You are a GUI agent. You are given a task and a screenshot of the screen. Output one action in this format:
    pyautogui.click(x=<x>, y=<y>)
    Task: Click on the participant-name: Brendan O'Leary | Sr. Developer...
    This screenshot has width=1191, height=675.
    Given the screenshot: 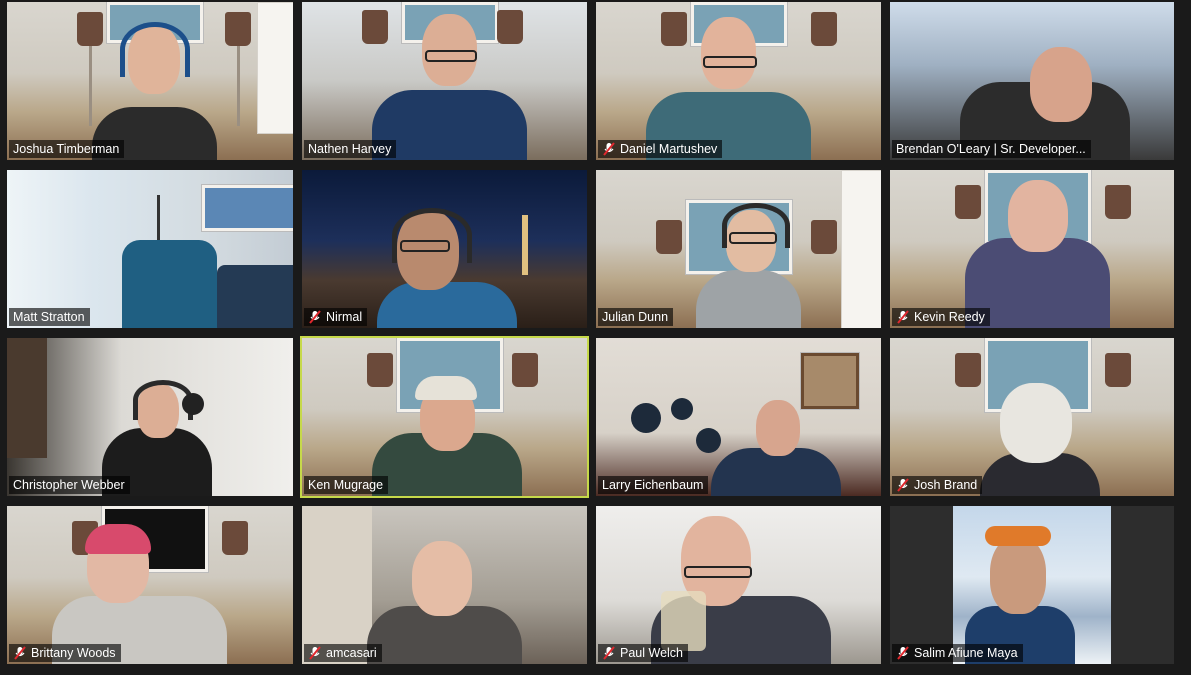 What is the action you would take?
    pyautogui.click(x=991, y=149)
    